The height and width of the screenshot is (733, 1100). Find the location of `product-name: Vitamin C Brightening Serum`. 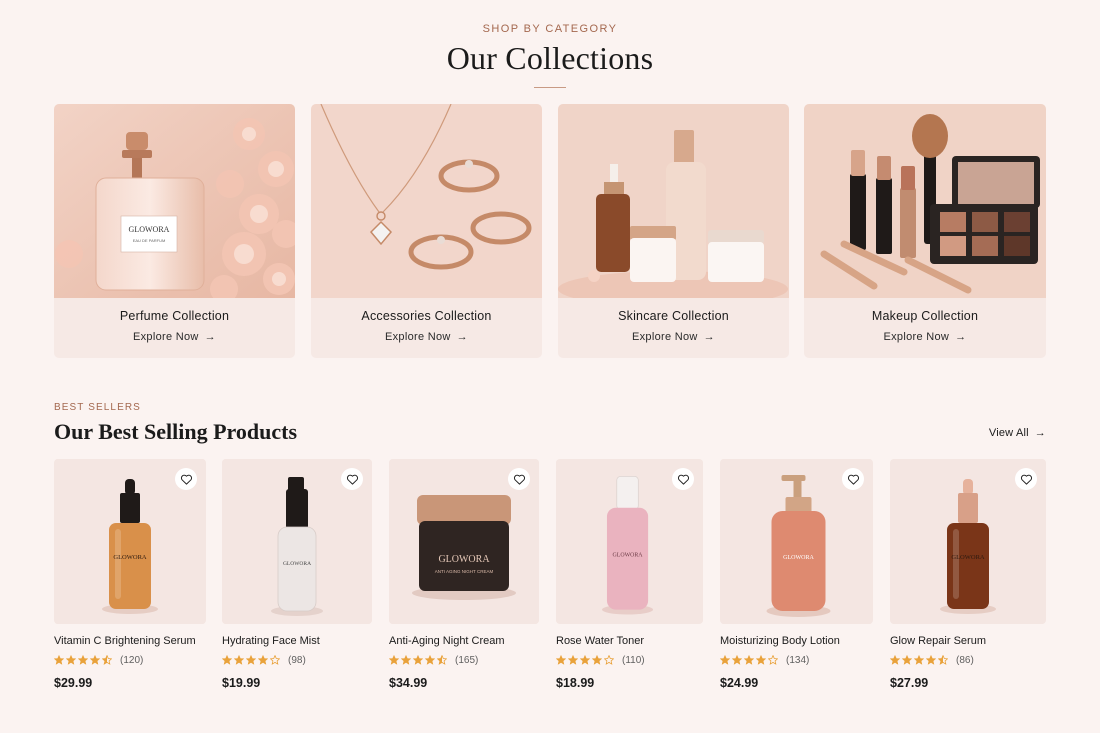

product-name: Vitamin C Brightening Serum is located at coordinates (130, 641).